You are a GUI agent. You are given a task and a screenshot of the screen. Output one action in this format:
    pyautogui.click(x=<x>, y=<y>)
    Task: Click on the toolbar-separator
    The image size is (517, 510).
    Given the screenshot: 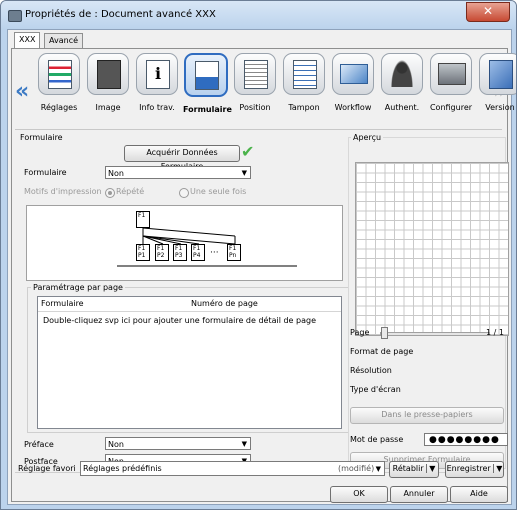 What is the action you would take?
    pyautogui.click(x=258, y=129)
    